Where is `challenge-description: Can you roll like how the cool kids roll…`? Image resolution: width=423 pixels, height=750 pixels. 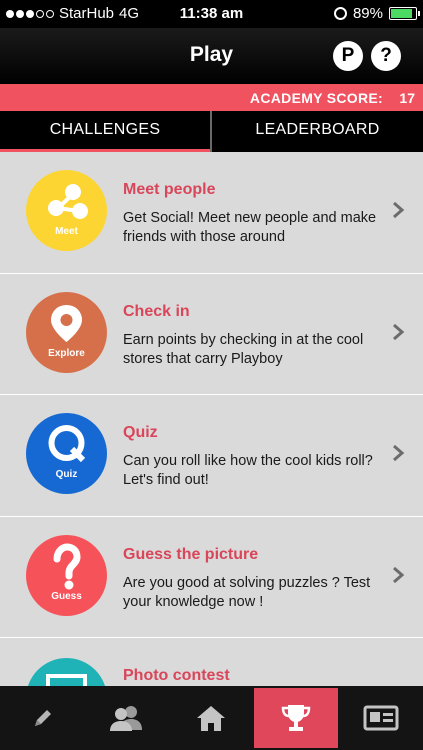 challenge-description: Can you roll like how the cool kids roll… is located at coordinates (248, 470).